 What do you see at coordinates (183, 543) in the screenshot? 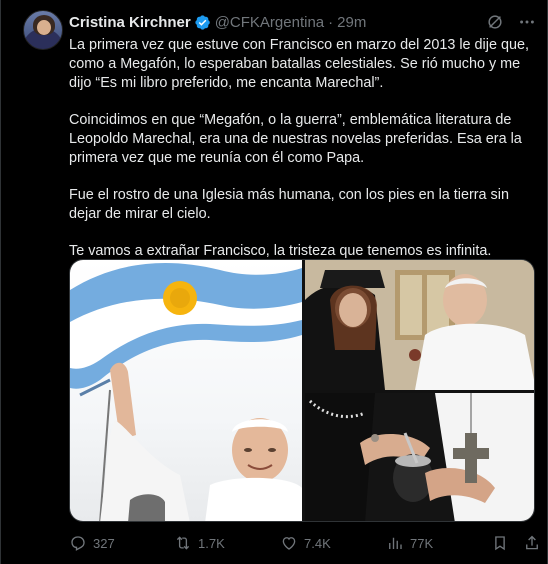
I see `repost-icon` at bounding box center [183, 543].